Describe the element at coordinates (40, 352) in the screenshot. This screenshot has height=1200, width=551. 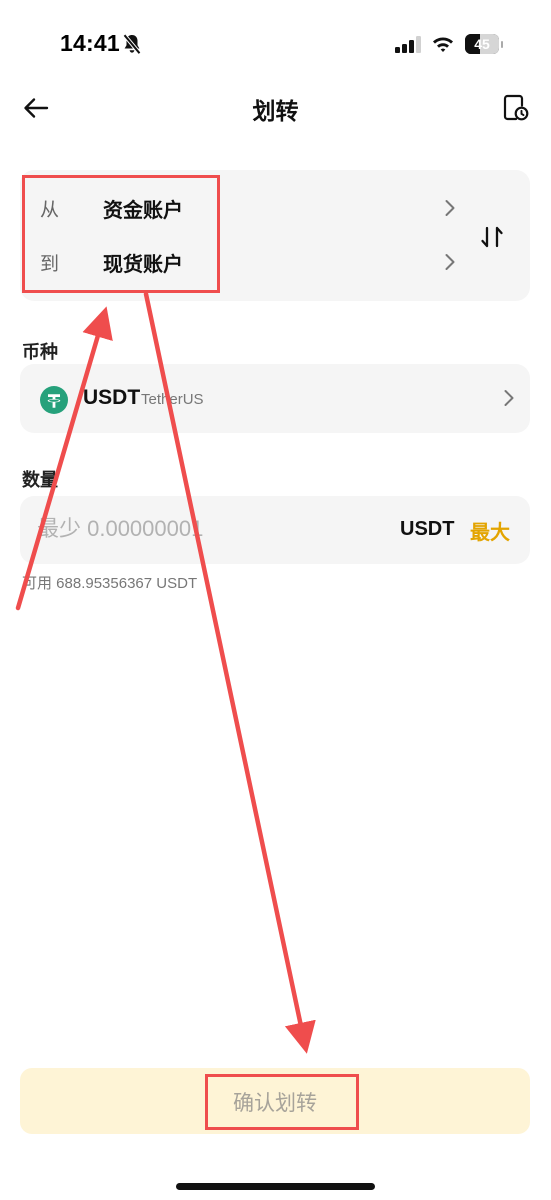
I see `coin-section-label: 币种` at that location.